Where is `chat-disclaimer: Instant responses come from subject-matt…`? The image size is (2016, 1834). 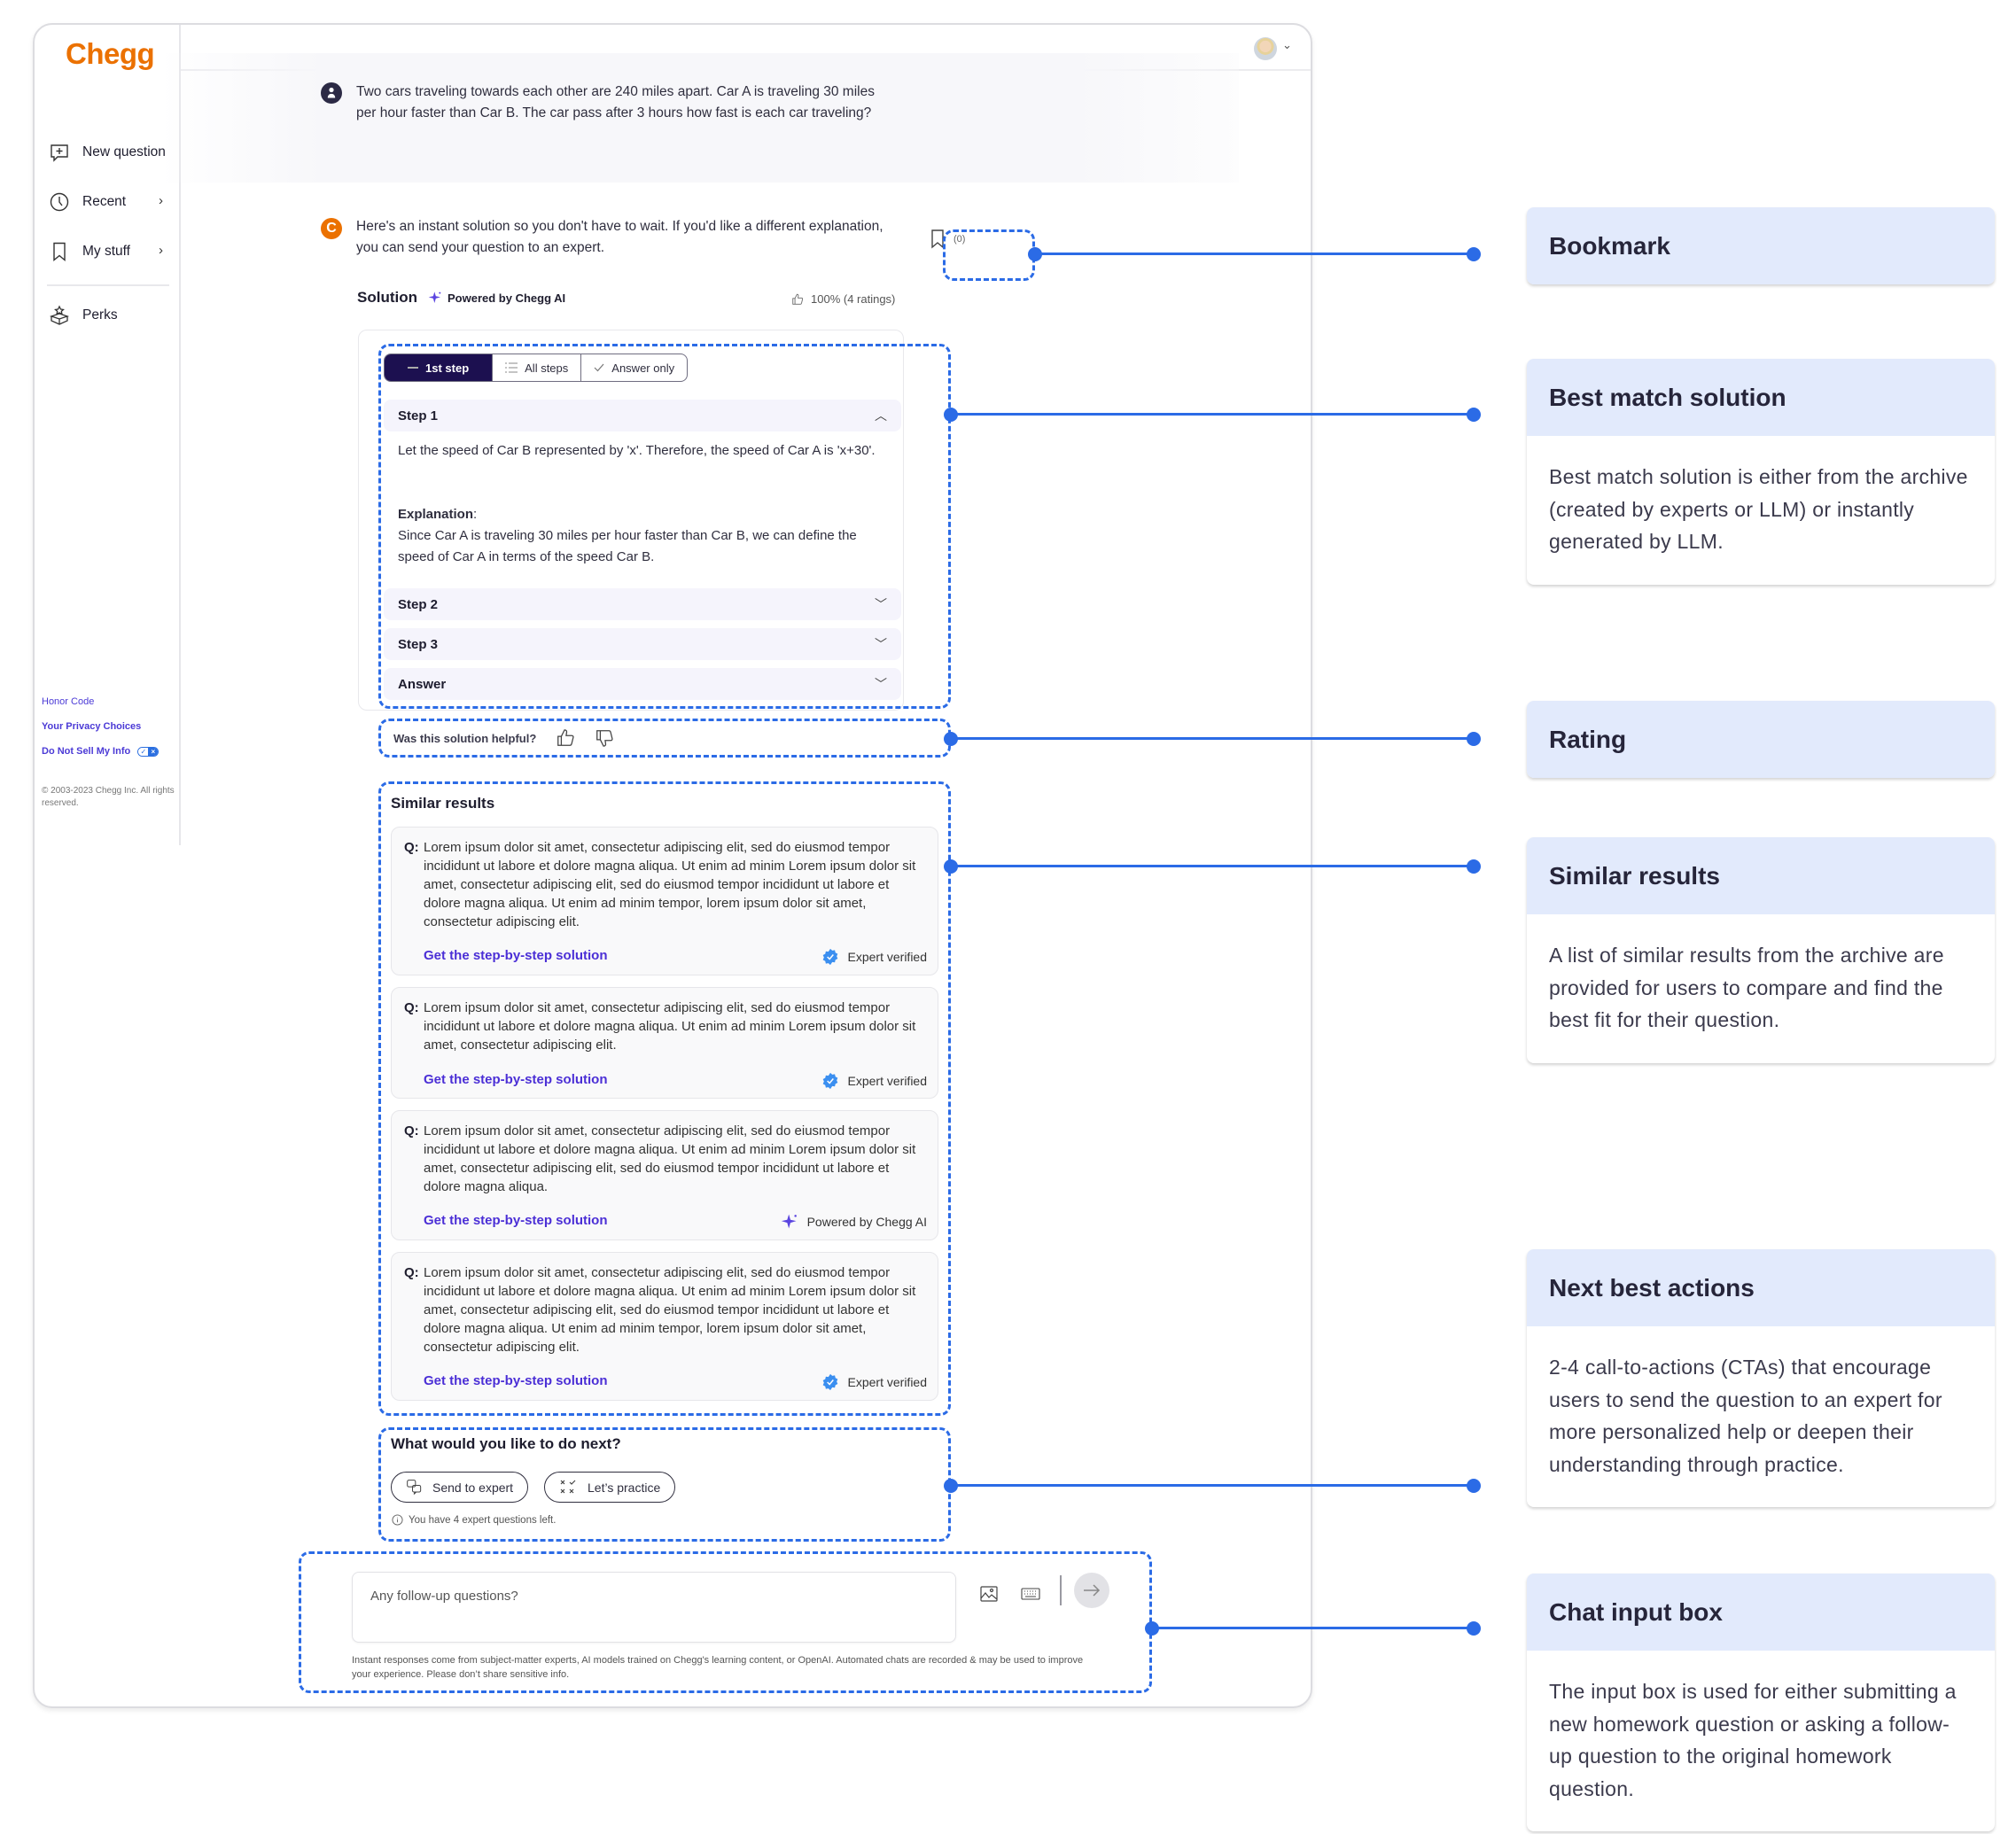
chat-disclaimer: Instant responses come from subject-matt… is located at coordinates (718, 1667).